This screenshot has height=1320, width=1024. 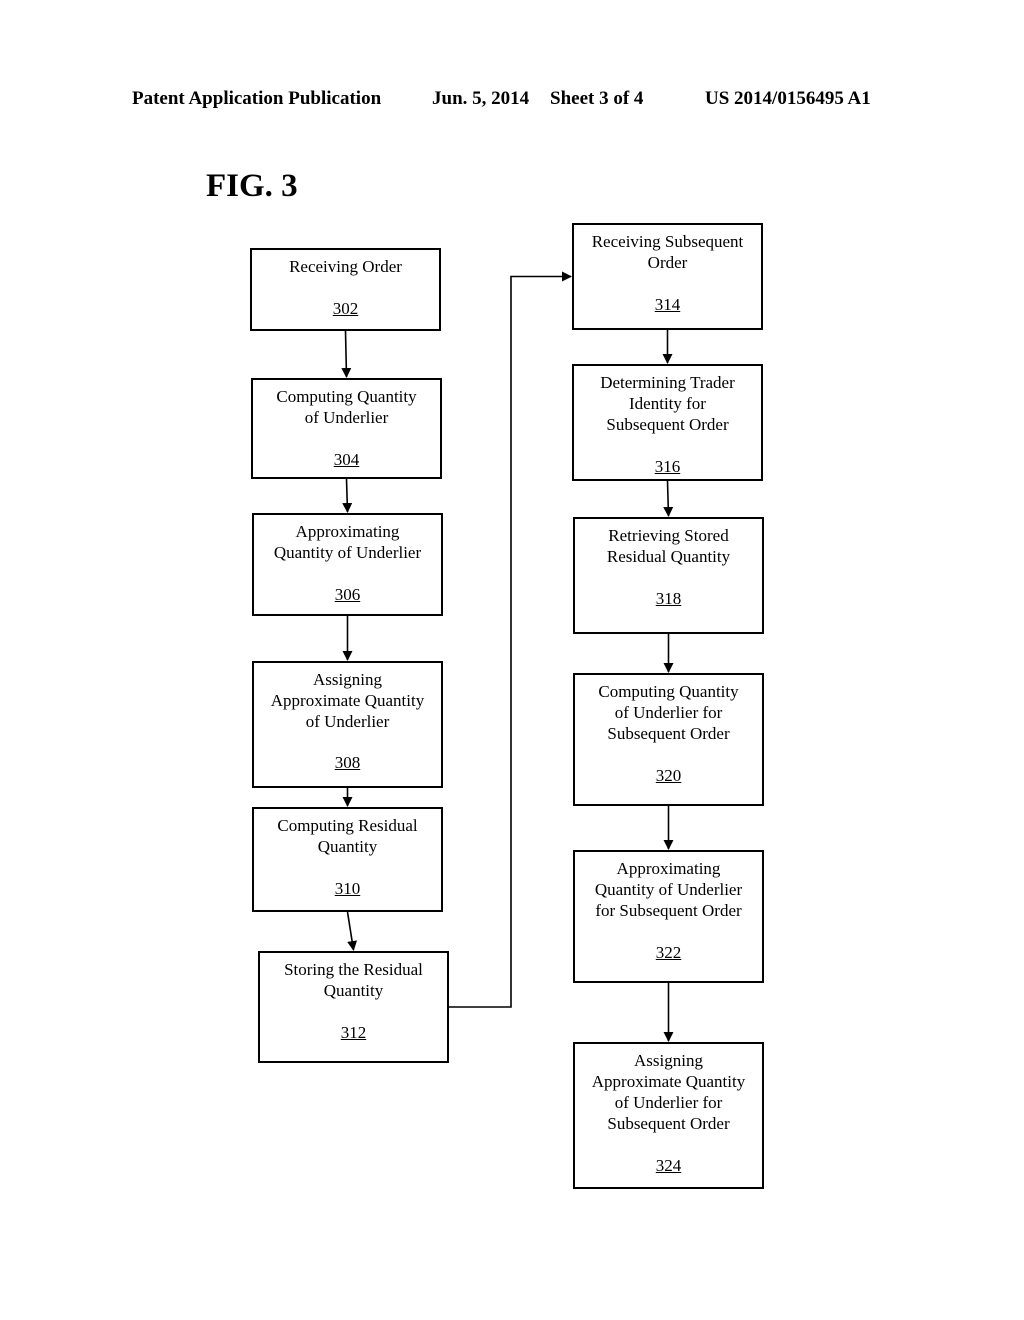 I want to click on step-label: Computing Quantity of Underlier, so click(x=346, y=407).